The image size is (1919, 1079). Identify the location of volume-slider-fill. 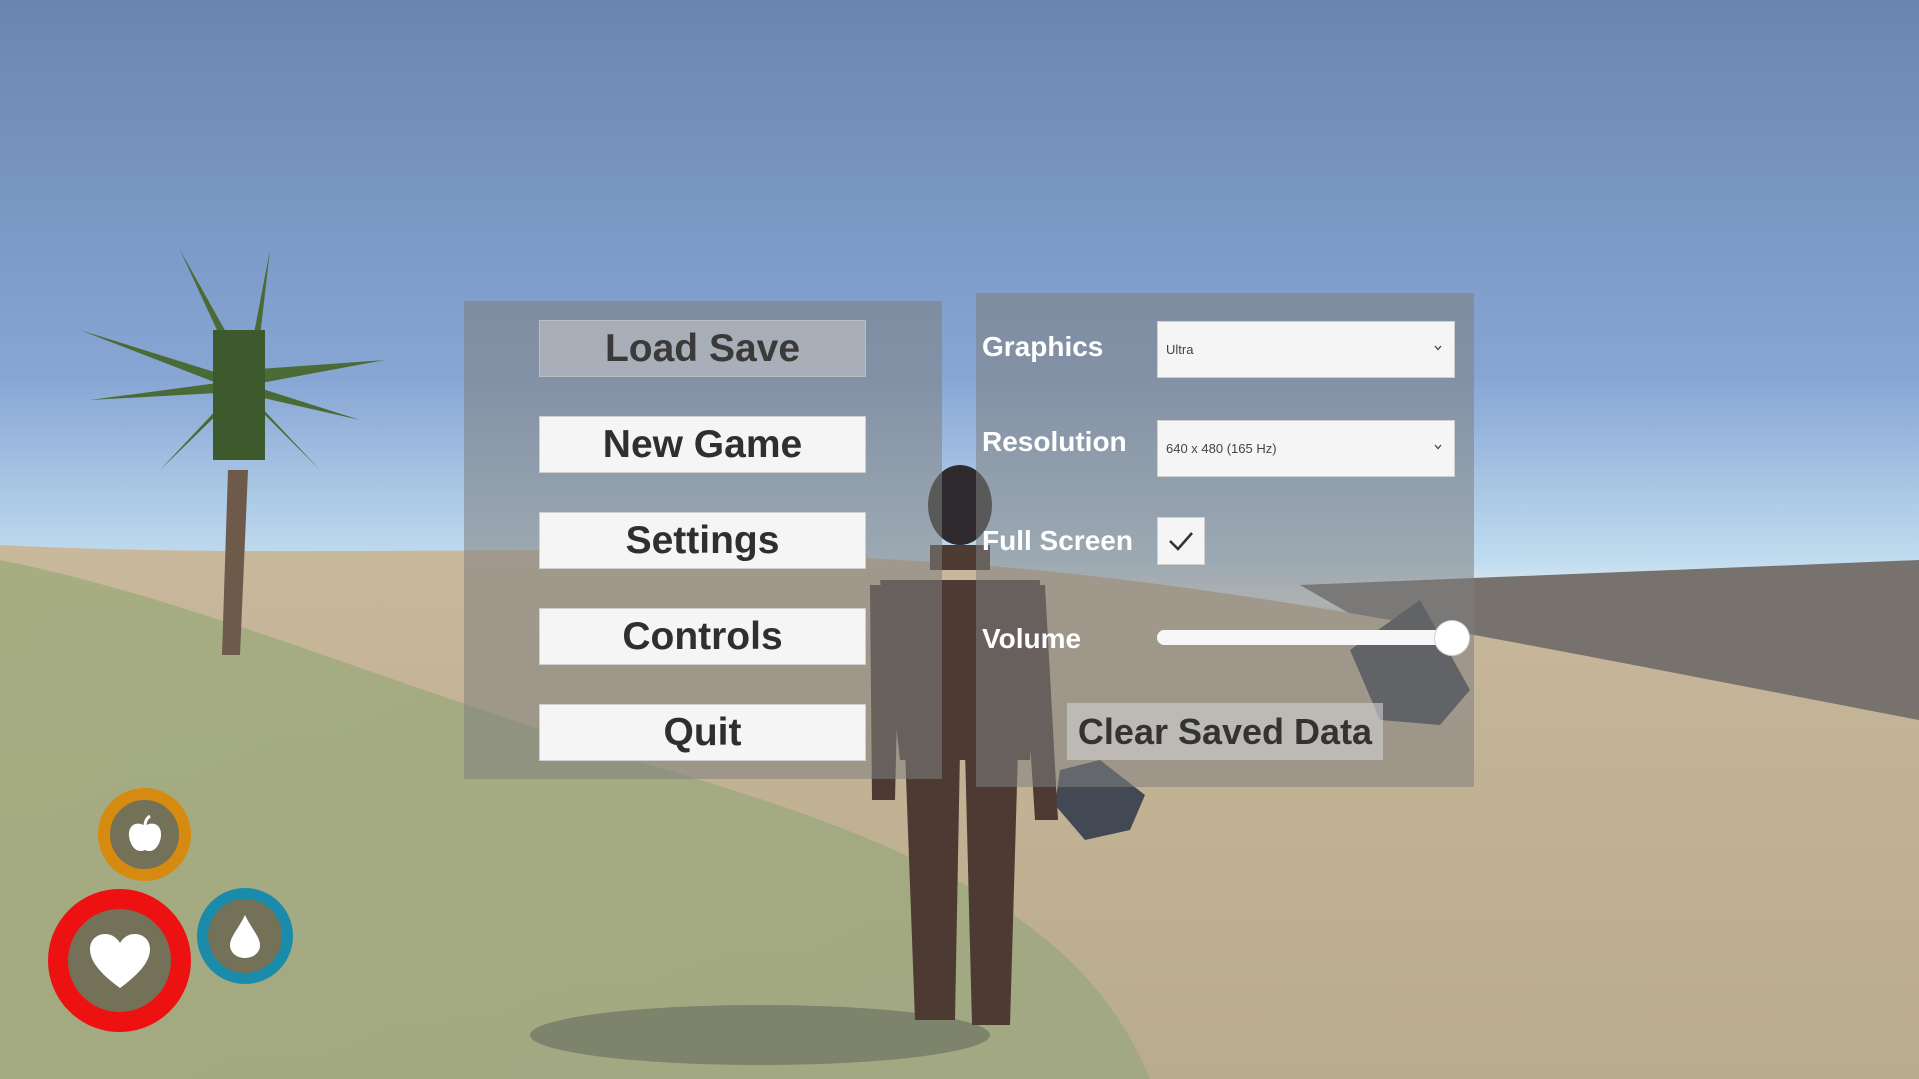
(1304, 637).